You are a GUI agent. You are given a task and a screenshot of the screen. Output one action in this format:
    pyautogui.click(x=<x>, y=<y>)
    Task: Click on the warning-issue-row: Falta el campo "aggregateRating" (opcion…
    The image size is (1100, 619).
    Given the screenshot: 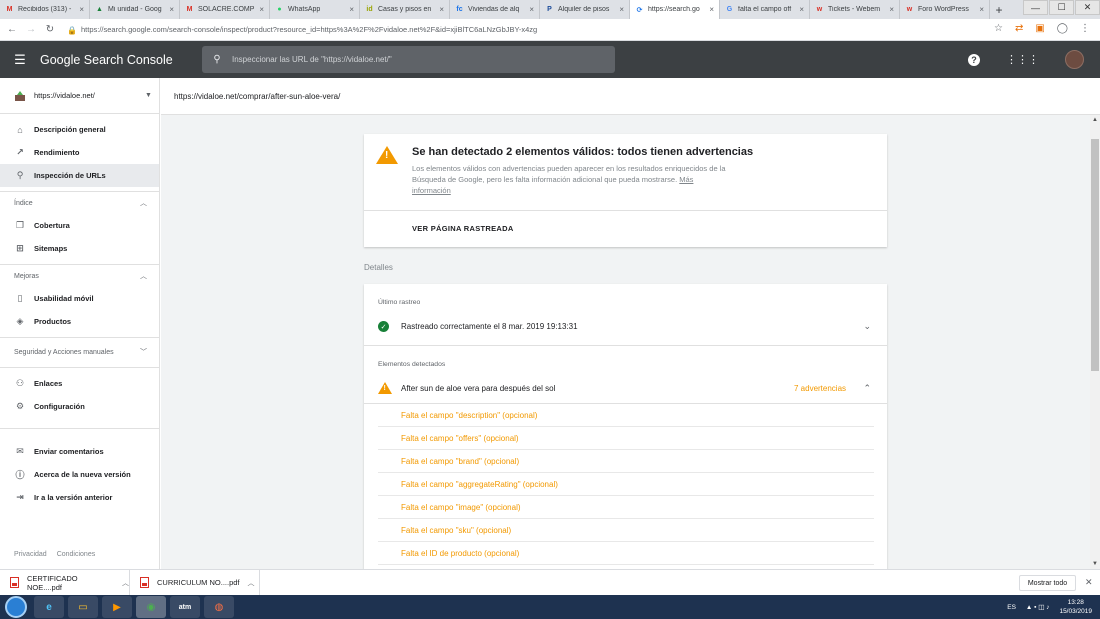 What is the action you would take?
    pyautogui.click(x=626, y=484)
    